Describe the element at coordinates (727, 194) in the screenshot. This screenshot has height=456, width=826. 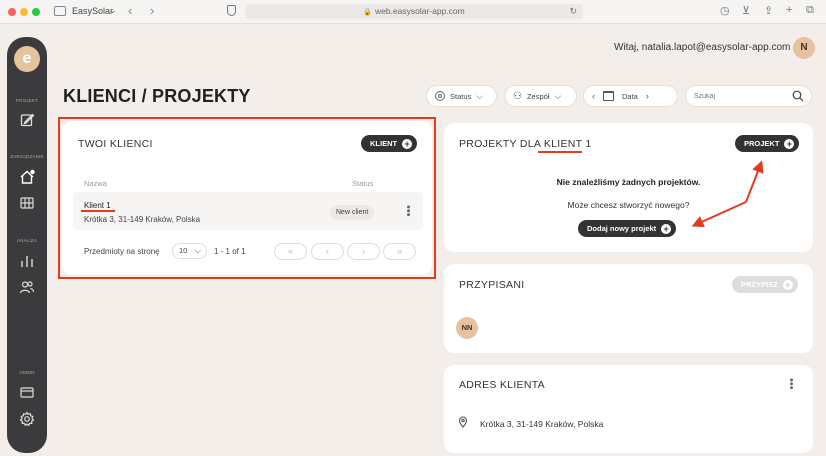
I see `annotation-arrows` at that location.